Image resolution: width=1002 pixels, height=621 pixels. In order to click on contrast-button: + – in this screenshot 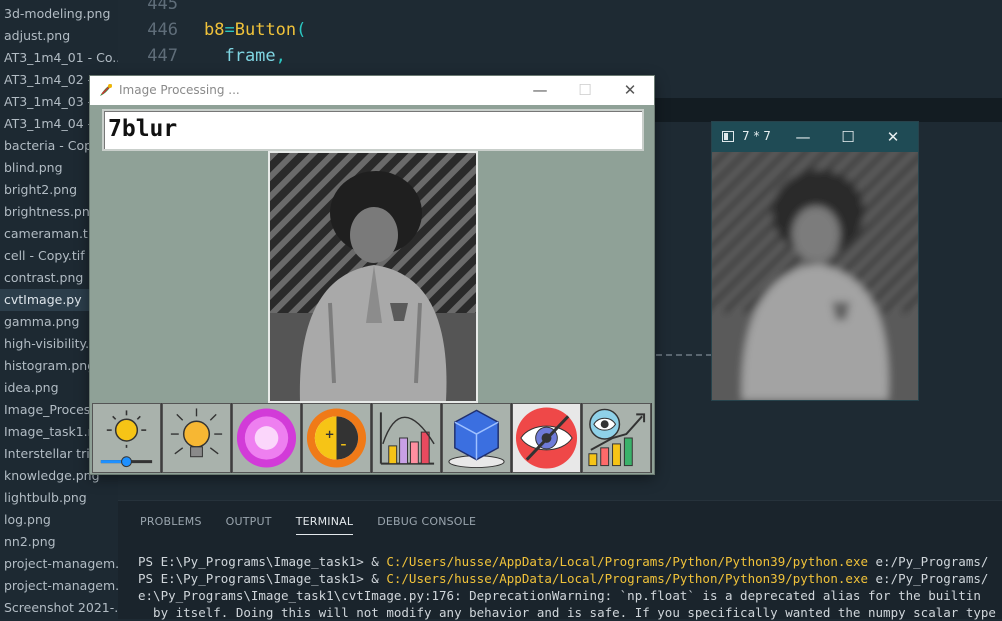, I will do `click(336, 438)`.